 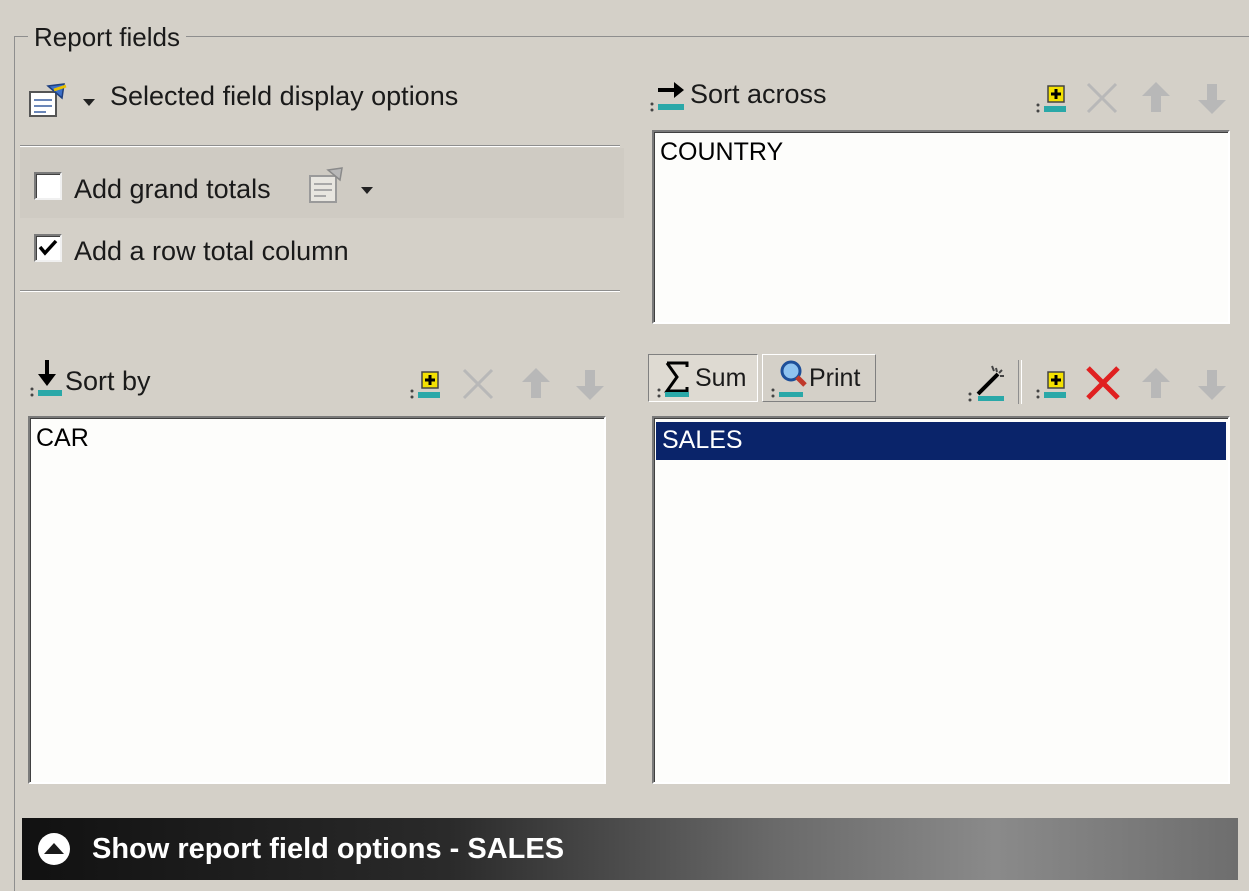 I want to click on magnifier-icon, so click(x=789, y=379).